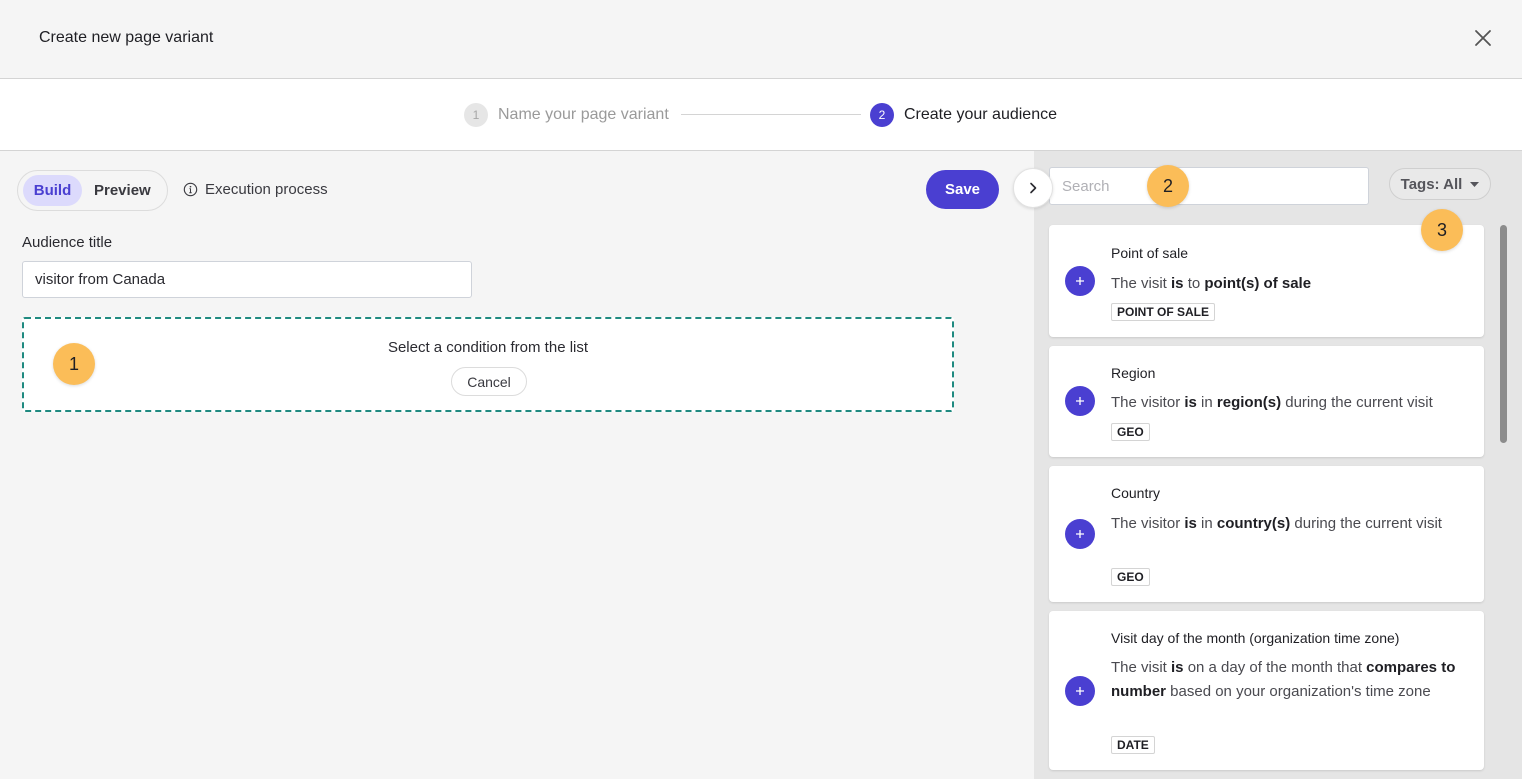 This screenshot has height=779, width=1522. I want to click on step-create-audience: 2 Create your audience, so click(963, 115).